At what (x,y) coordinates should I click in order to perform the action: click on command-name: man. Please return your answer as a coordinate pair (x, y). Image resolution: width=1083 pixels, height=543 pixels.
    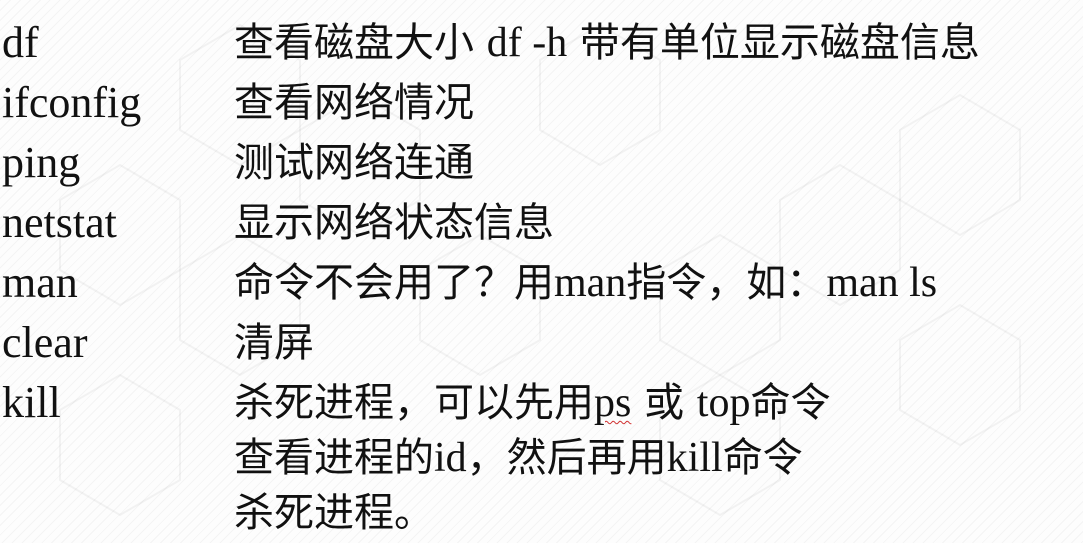
    Looking at the image, I should click on (40, 282).